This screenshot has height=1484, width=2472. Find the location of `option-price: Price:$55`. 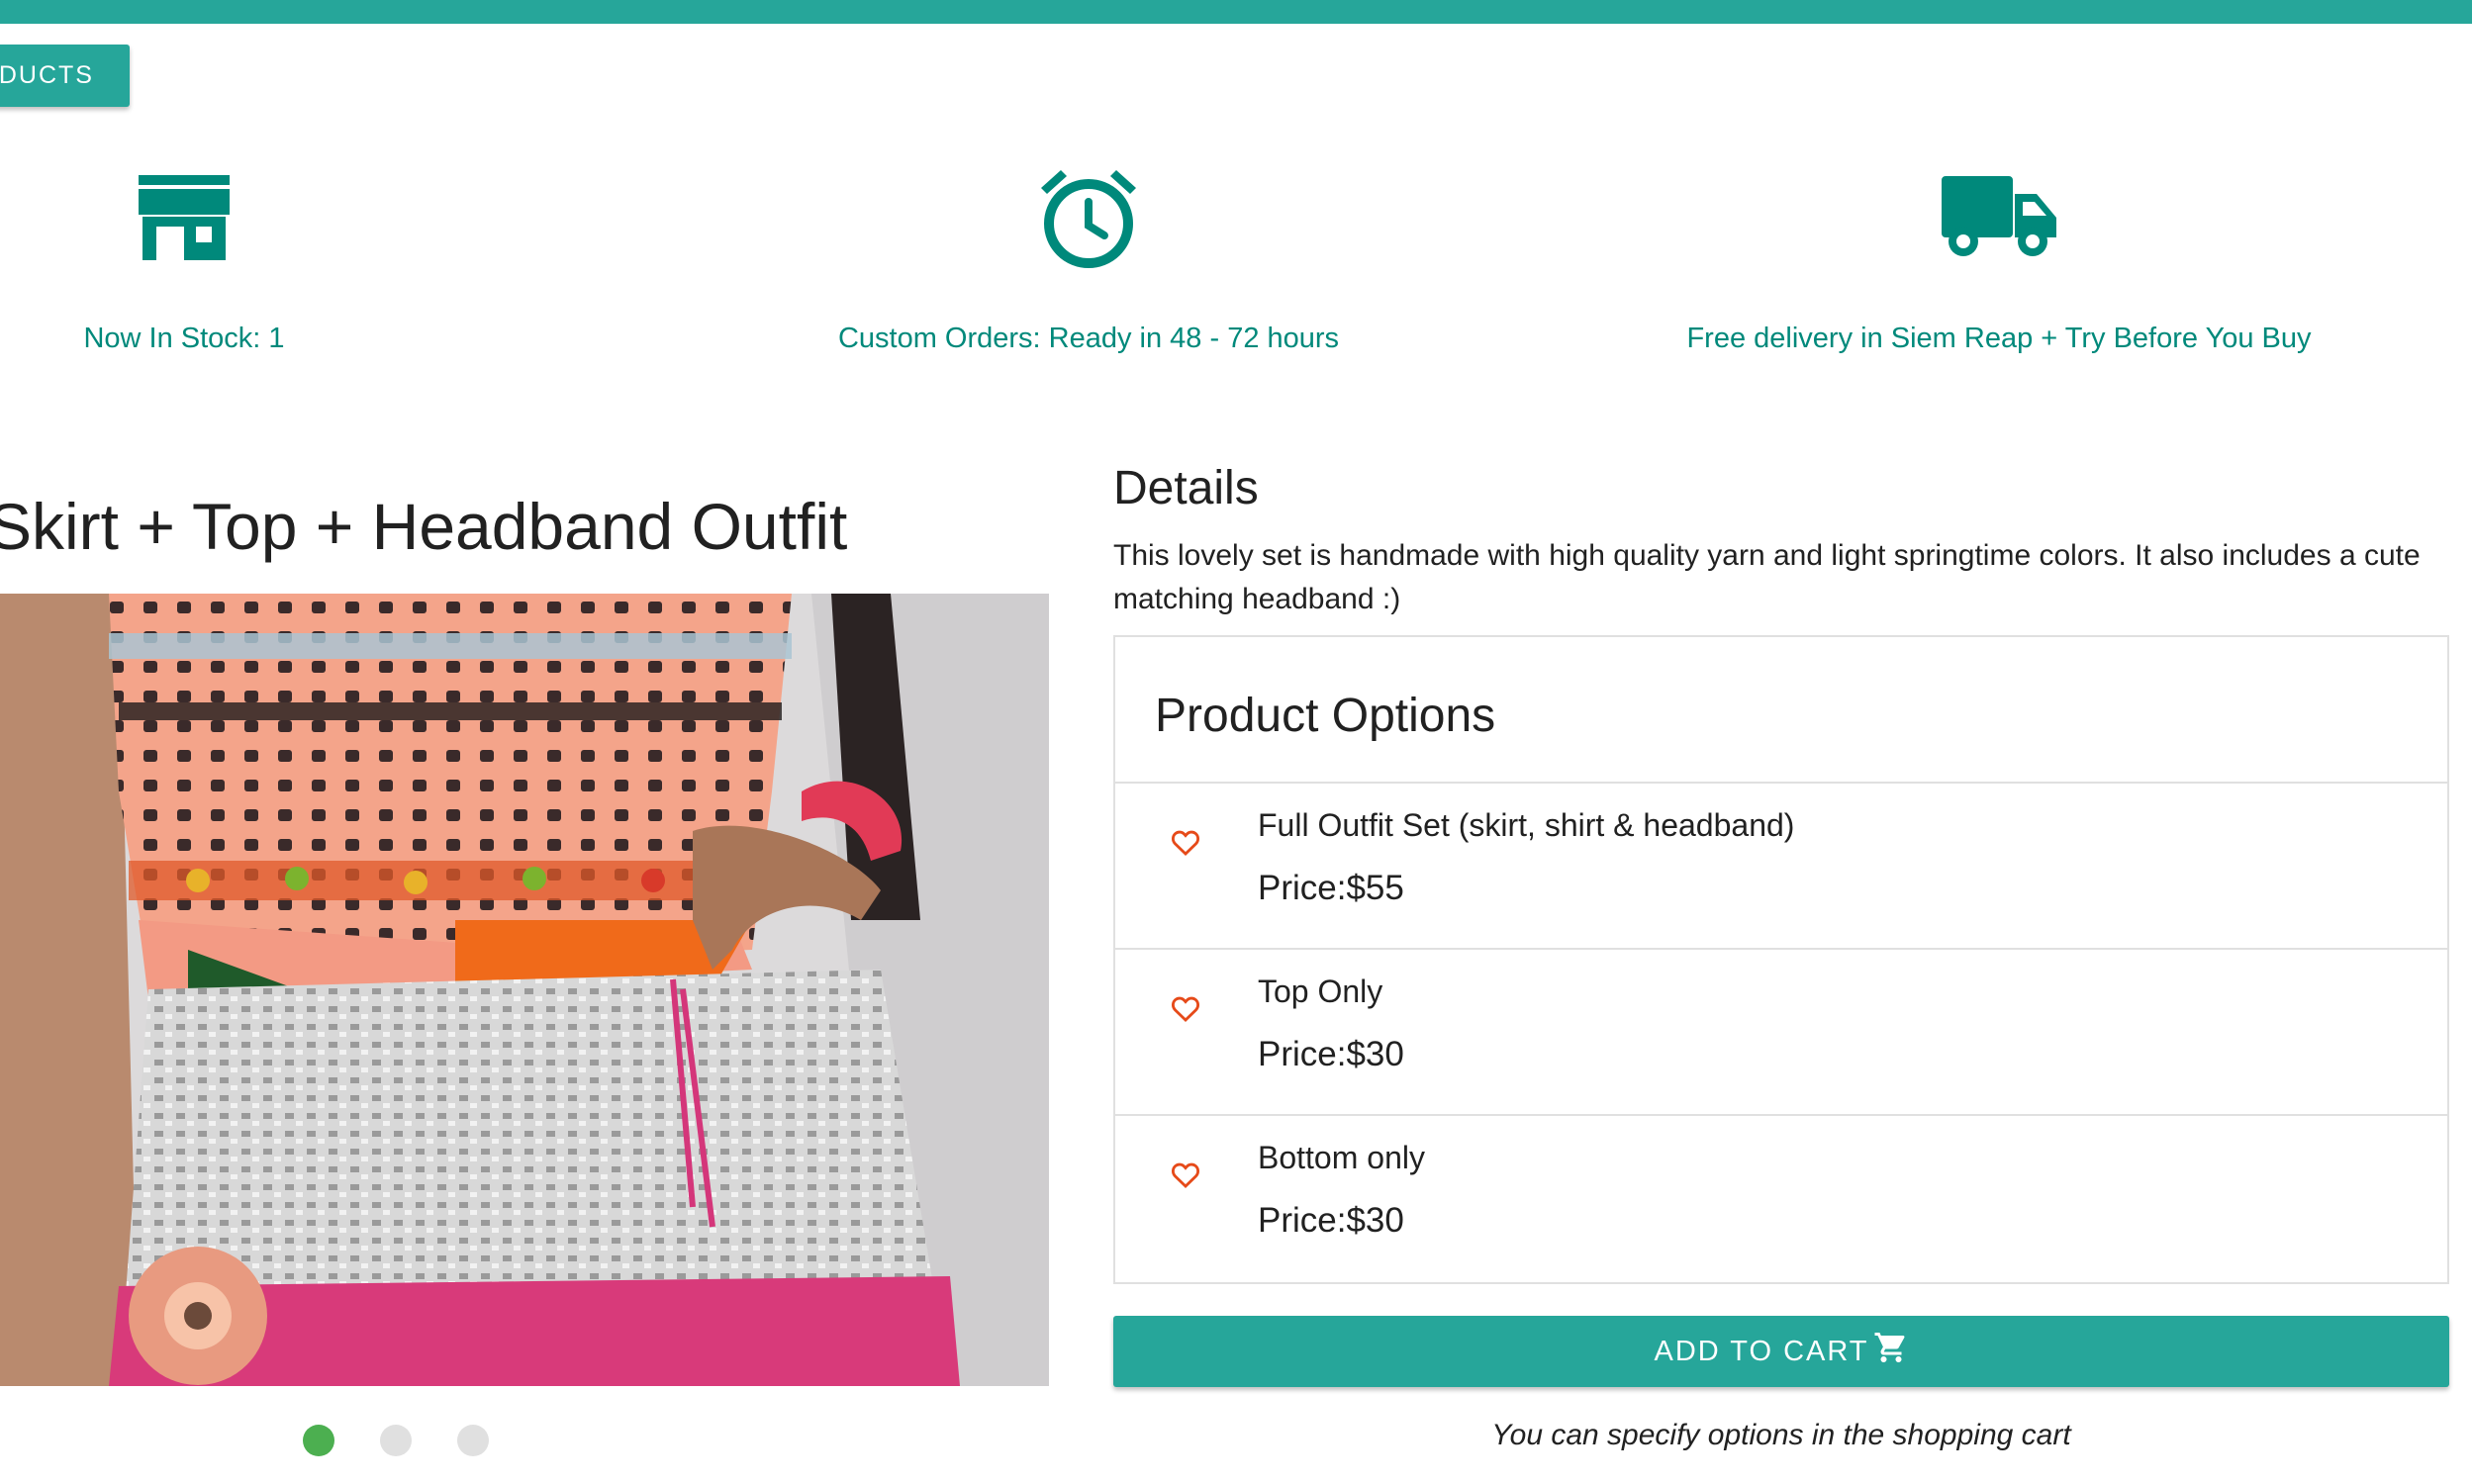

option-price: Price:$55 is located at coordinates (1331, 888).